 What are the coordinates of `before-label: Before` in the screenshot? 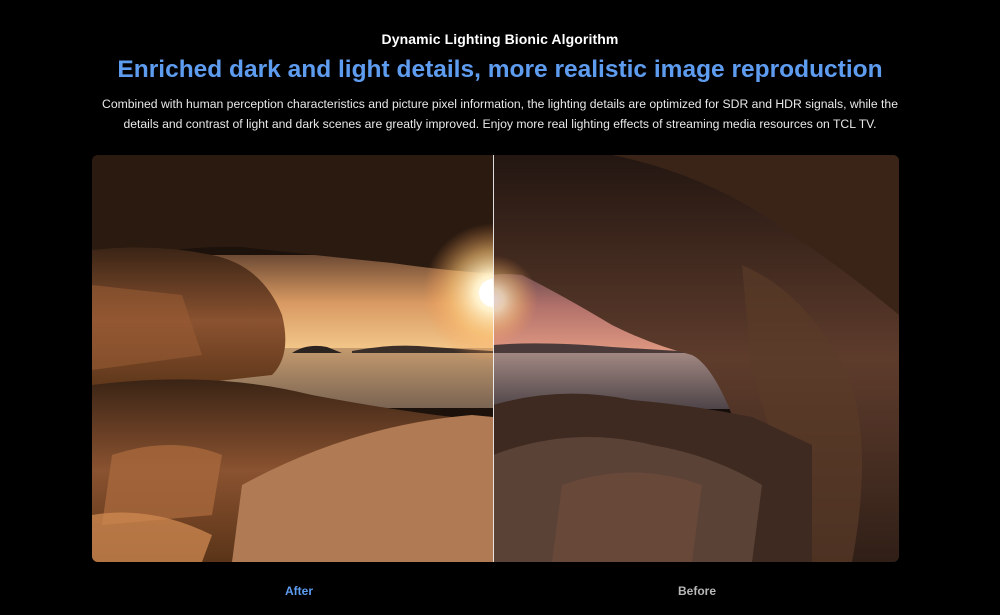 It's located at (696, 591).